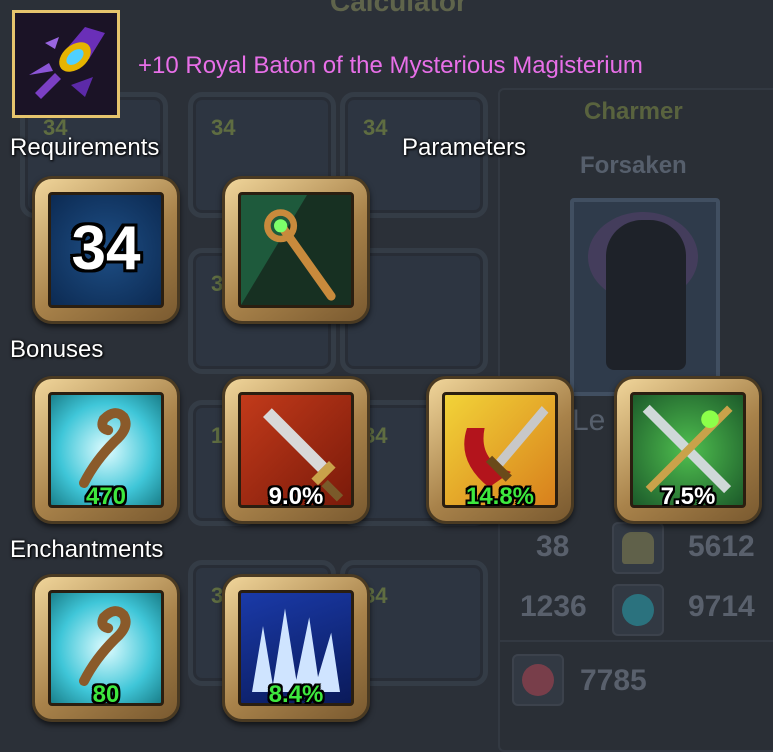 The height and width of the screenshot is (752, 773). I want to click on divider, so click(636, 641).